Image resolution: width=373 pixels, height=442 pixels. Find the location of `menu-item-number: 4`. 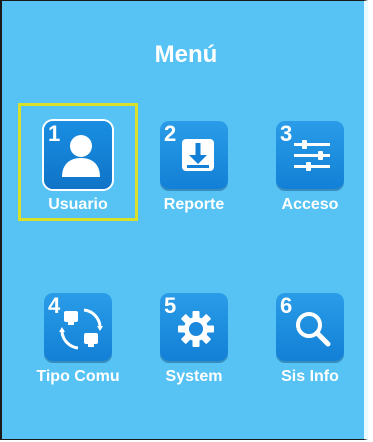

menu-item-number: 4 is located at coordinates (54, 305).